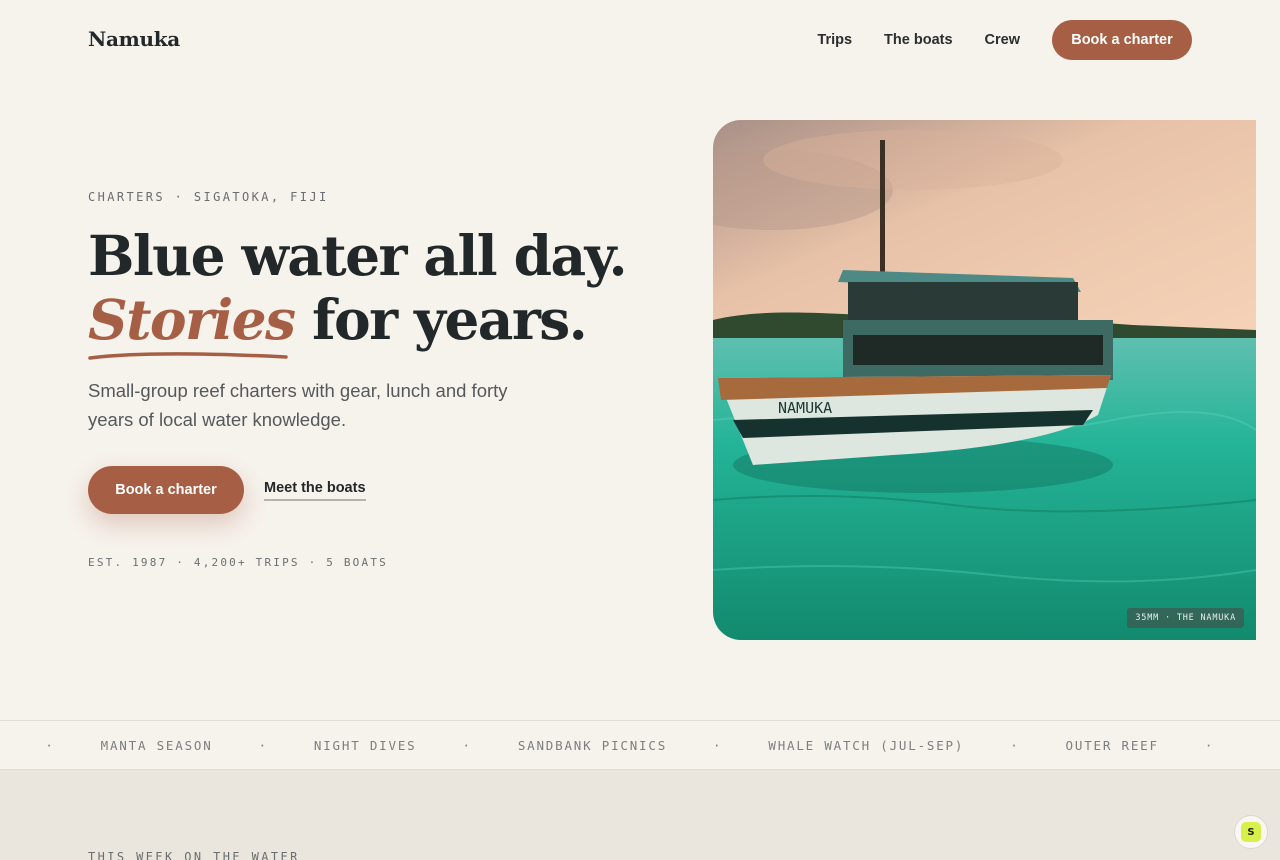  What do you see at coordinates (192, 319) in the screenshot?
I see `headline-accent-word: Stories` at bounding box center [192, 319].